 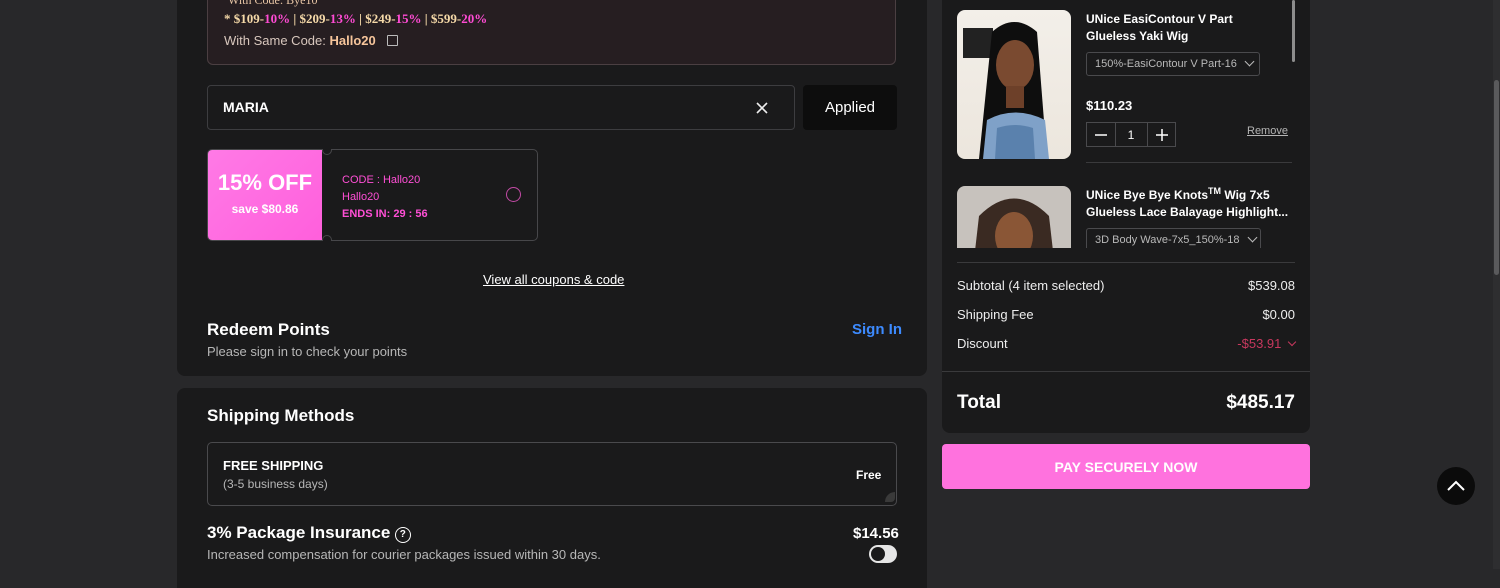 I want to click on item-list-scrollbar, so click(x=1293, y=31).